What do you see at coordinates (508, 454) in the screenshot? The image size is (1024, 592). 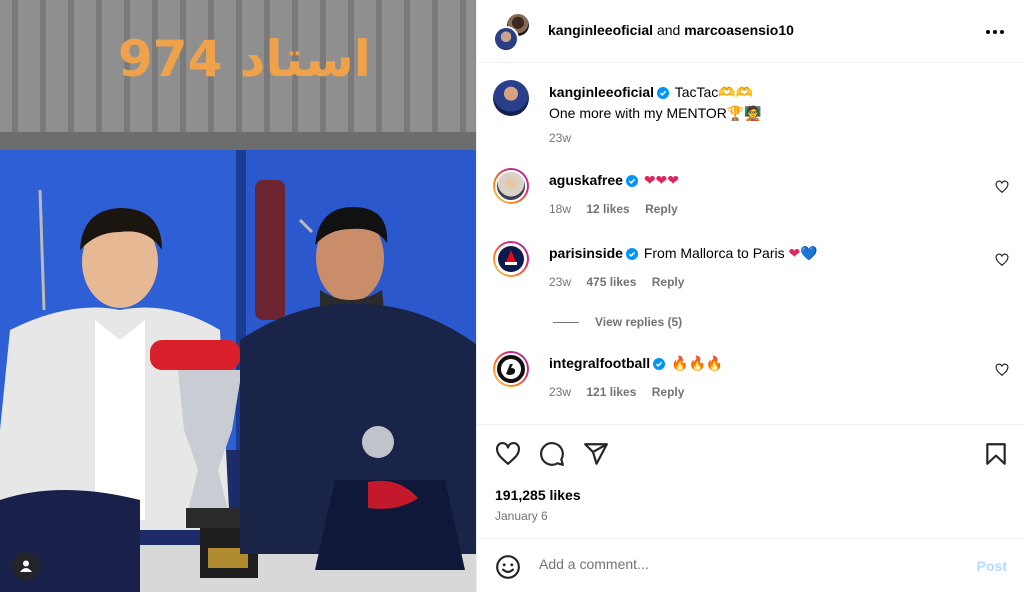 I see `heart-icon` at bounding box center [508, 454].